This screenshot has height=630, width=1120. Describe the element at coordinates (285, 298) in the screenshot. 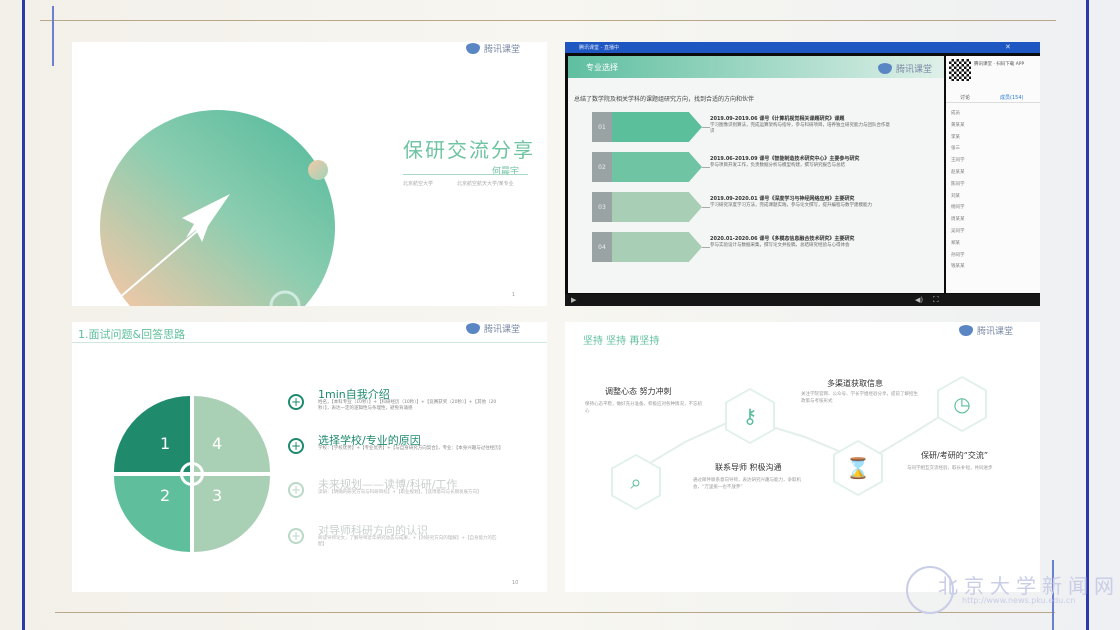

I see `ring-decor` at that location.